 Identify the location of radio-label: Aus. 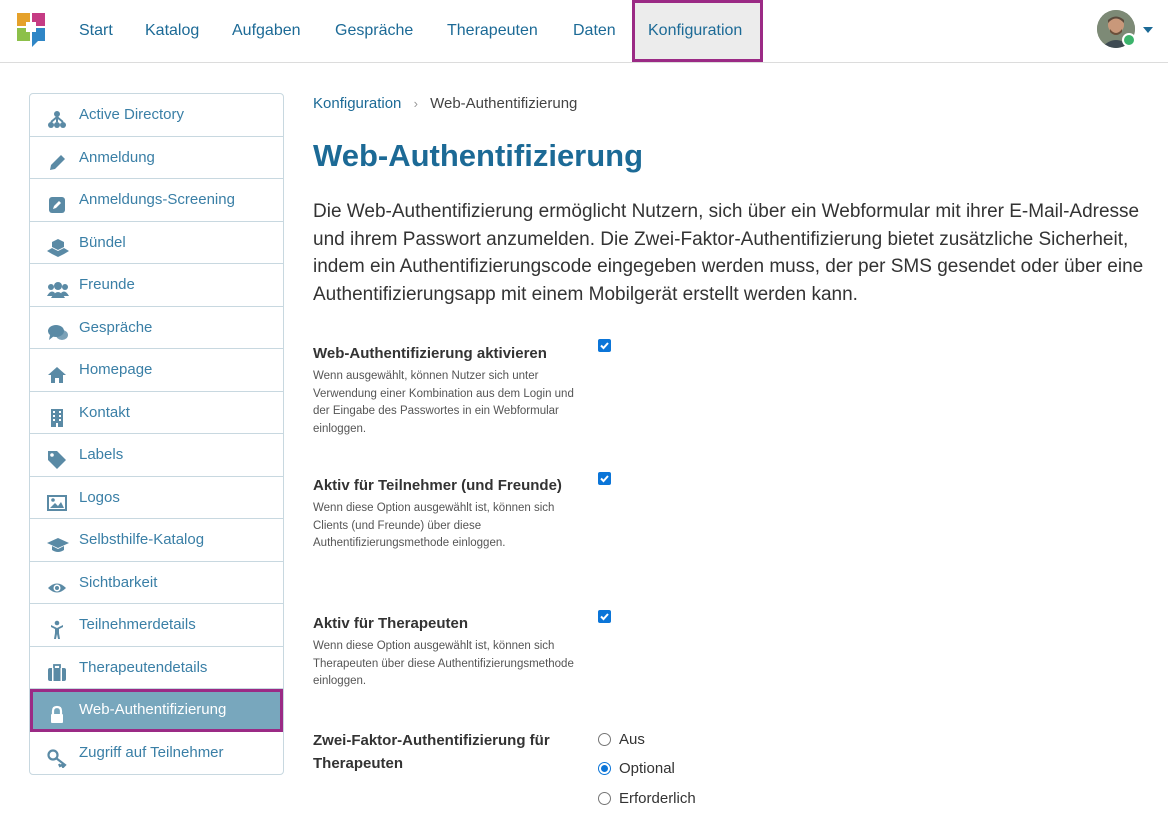
(632, 739).